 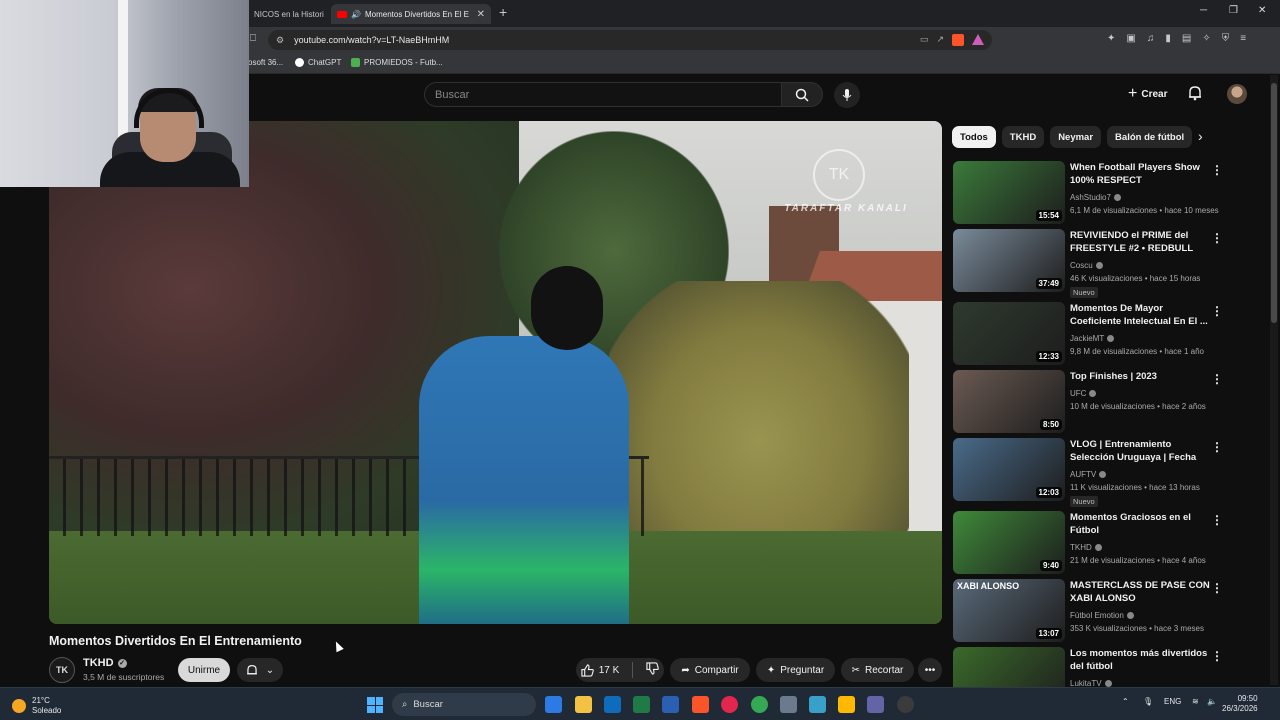 I want to click on chip-neymar: Neymar, so click(x=1076, y=137).